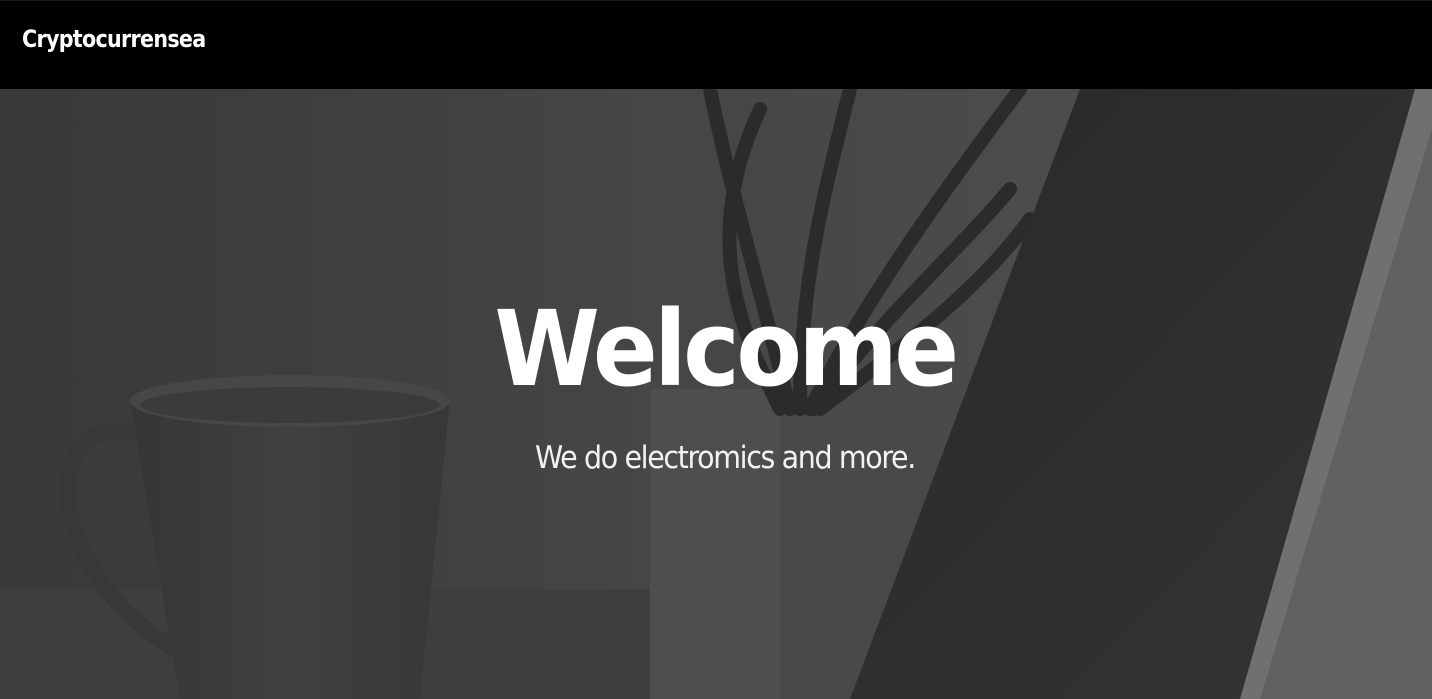  Describe the element at coordinates (716, 44) in the screenshot. I see `top-navbar: Cryptocurrensea` at that location.